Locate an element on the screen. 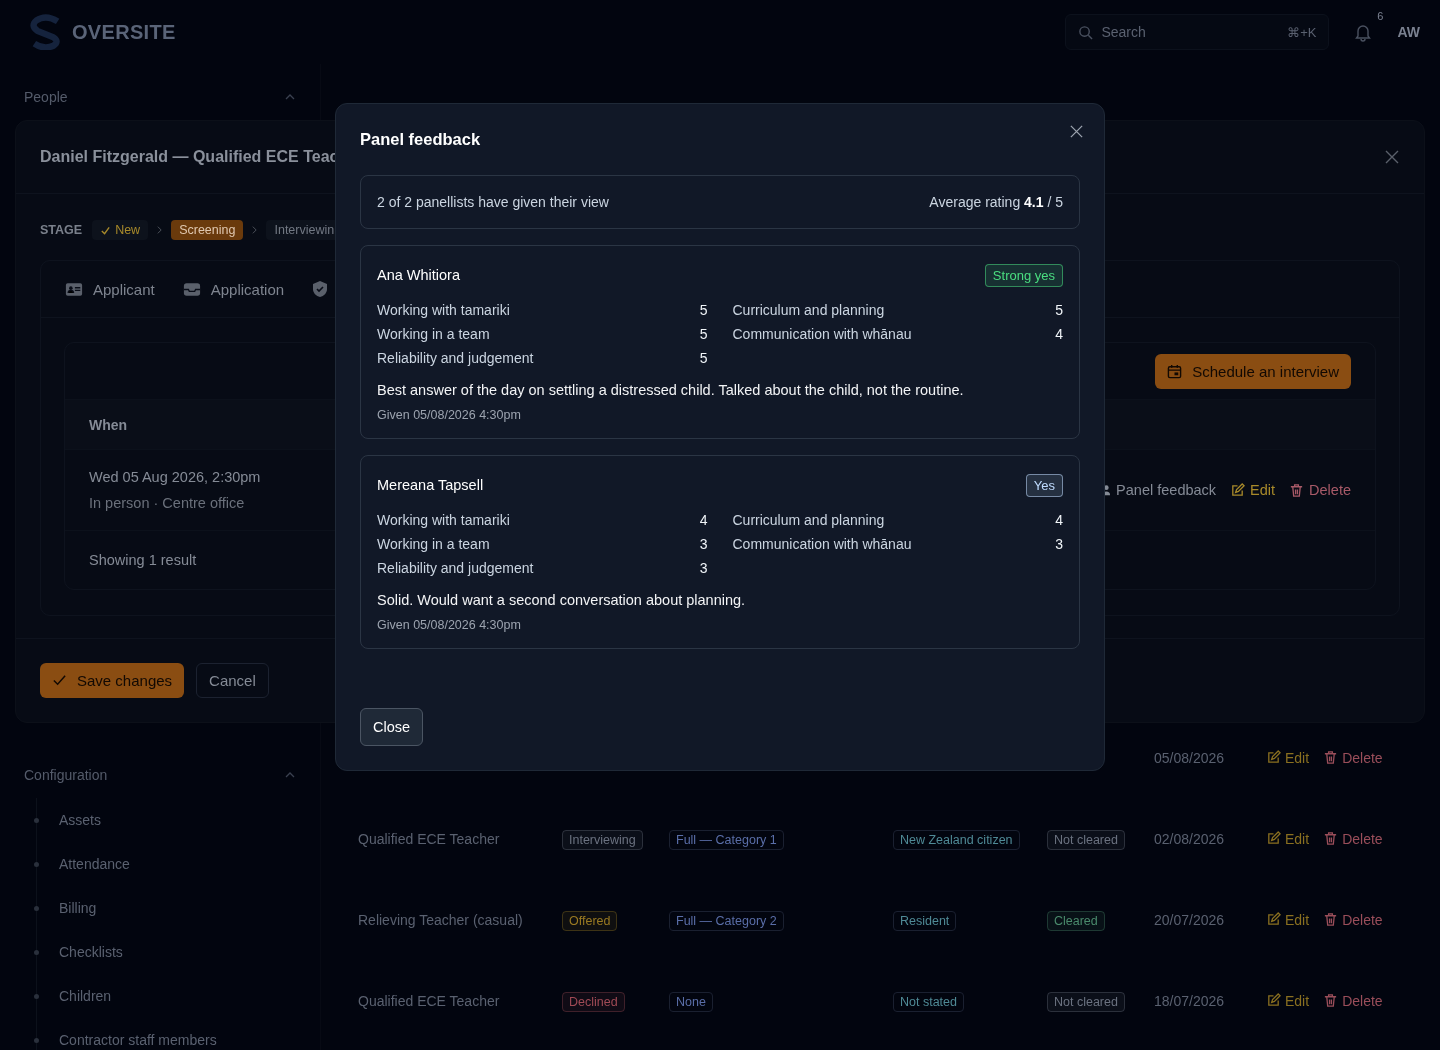 This screenshot has width=1440, height=1050. inbox-icon is located at coordinates (191, 289).